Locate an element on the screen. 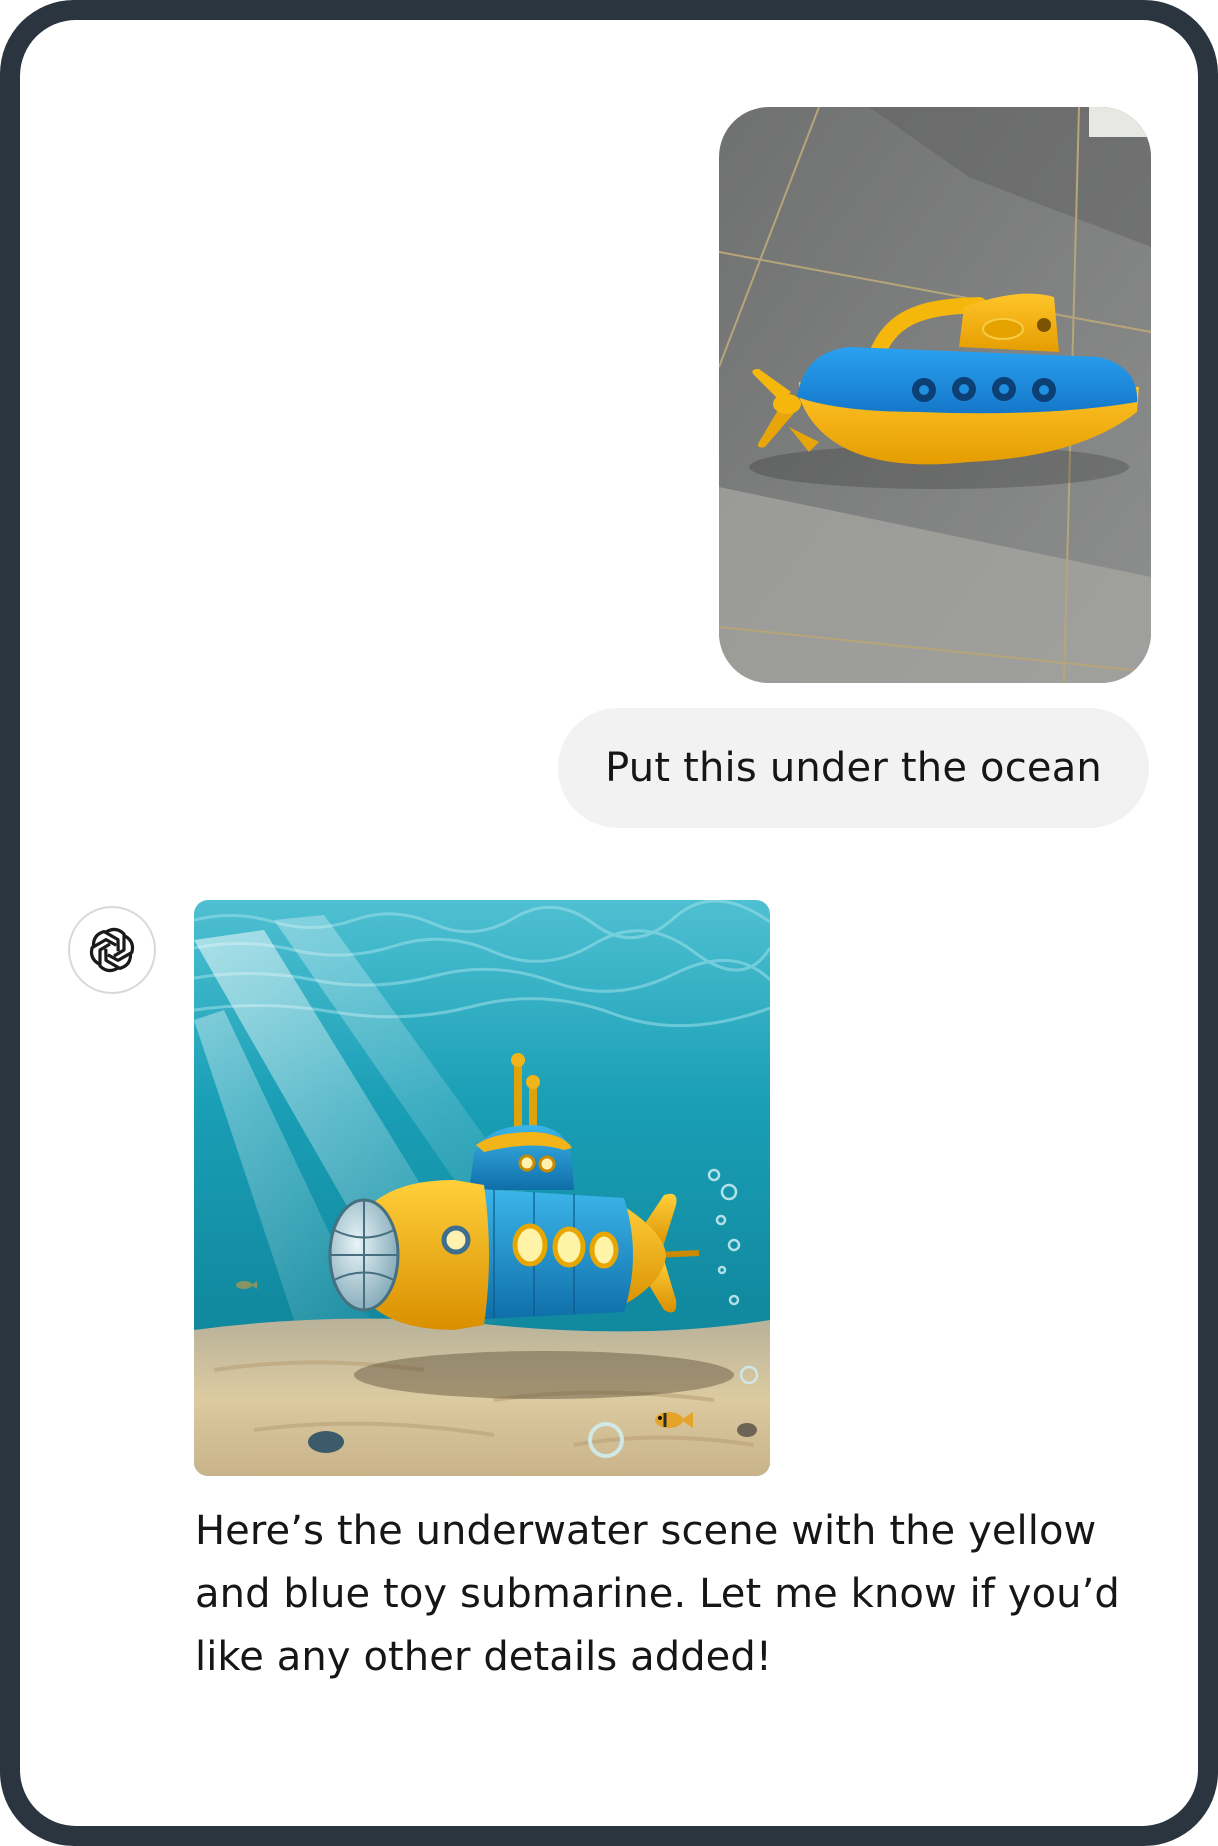 The height and width of the screenshot is (1846, 1218). toy-submarine-photo-icon is located at coordinates (935, 395).